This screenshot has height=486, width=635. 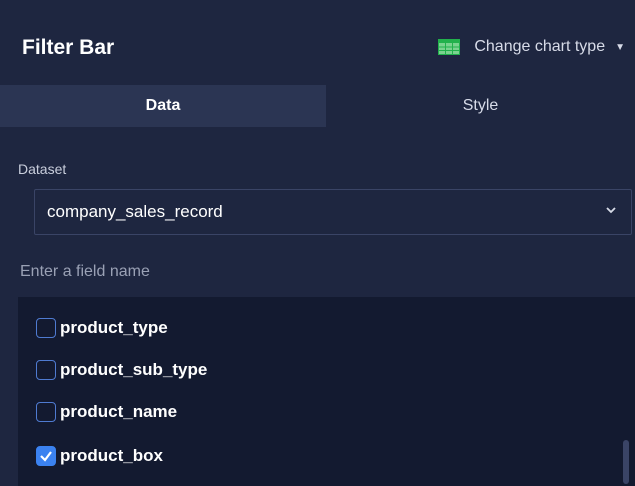 What do you see at coordinates (318, 412) in the screenshot?
I see `field-item: product_name` at bounding box center [318, 412].